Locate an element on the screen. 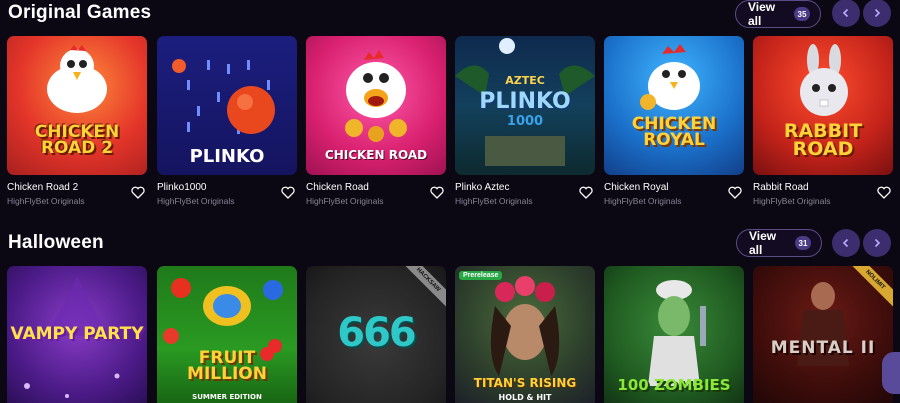  game-logo-sub: HOLD & HIT is located at coordinates (525, 397).